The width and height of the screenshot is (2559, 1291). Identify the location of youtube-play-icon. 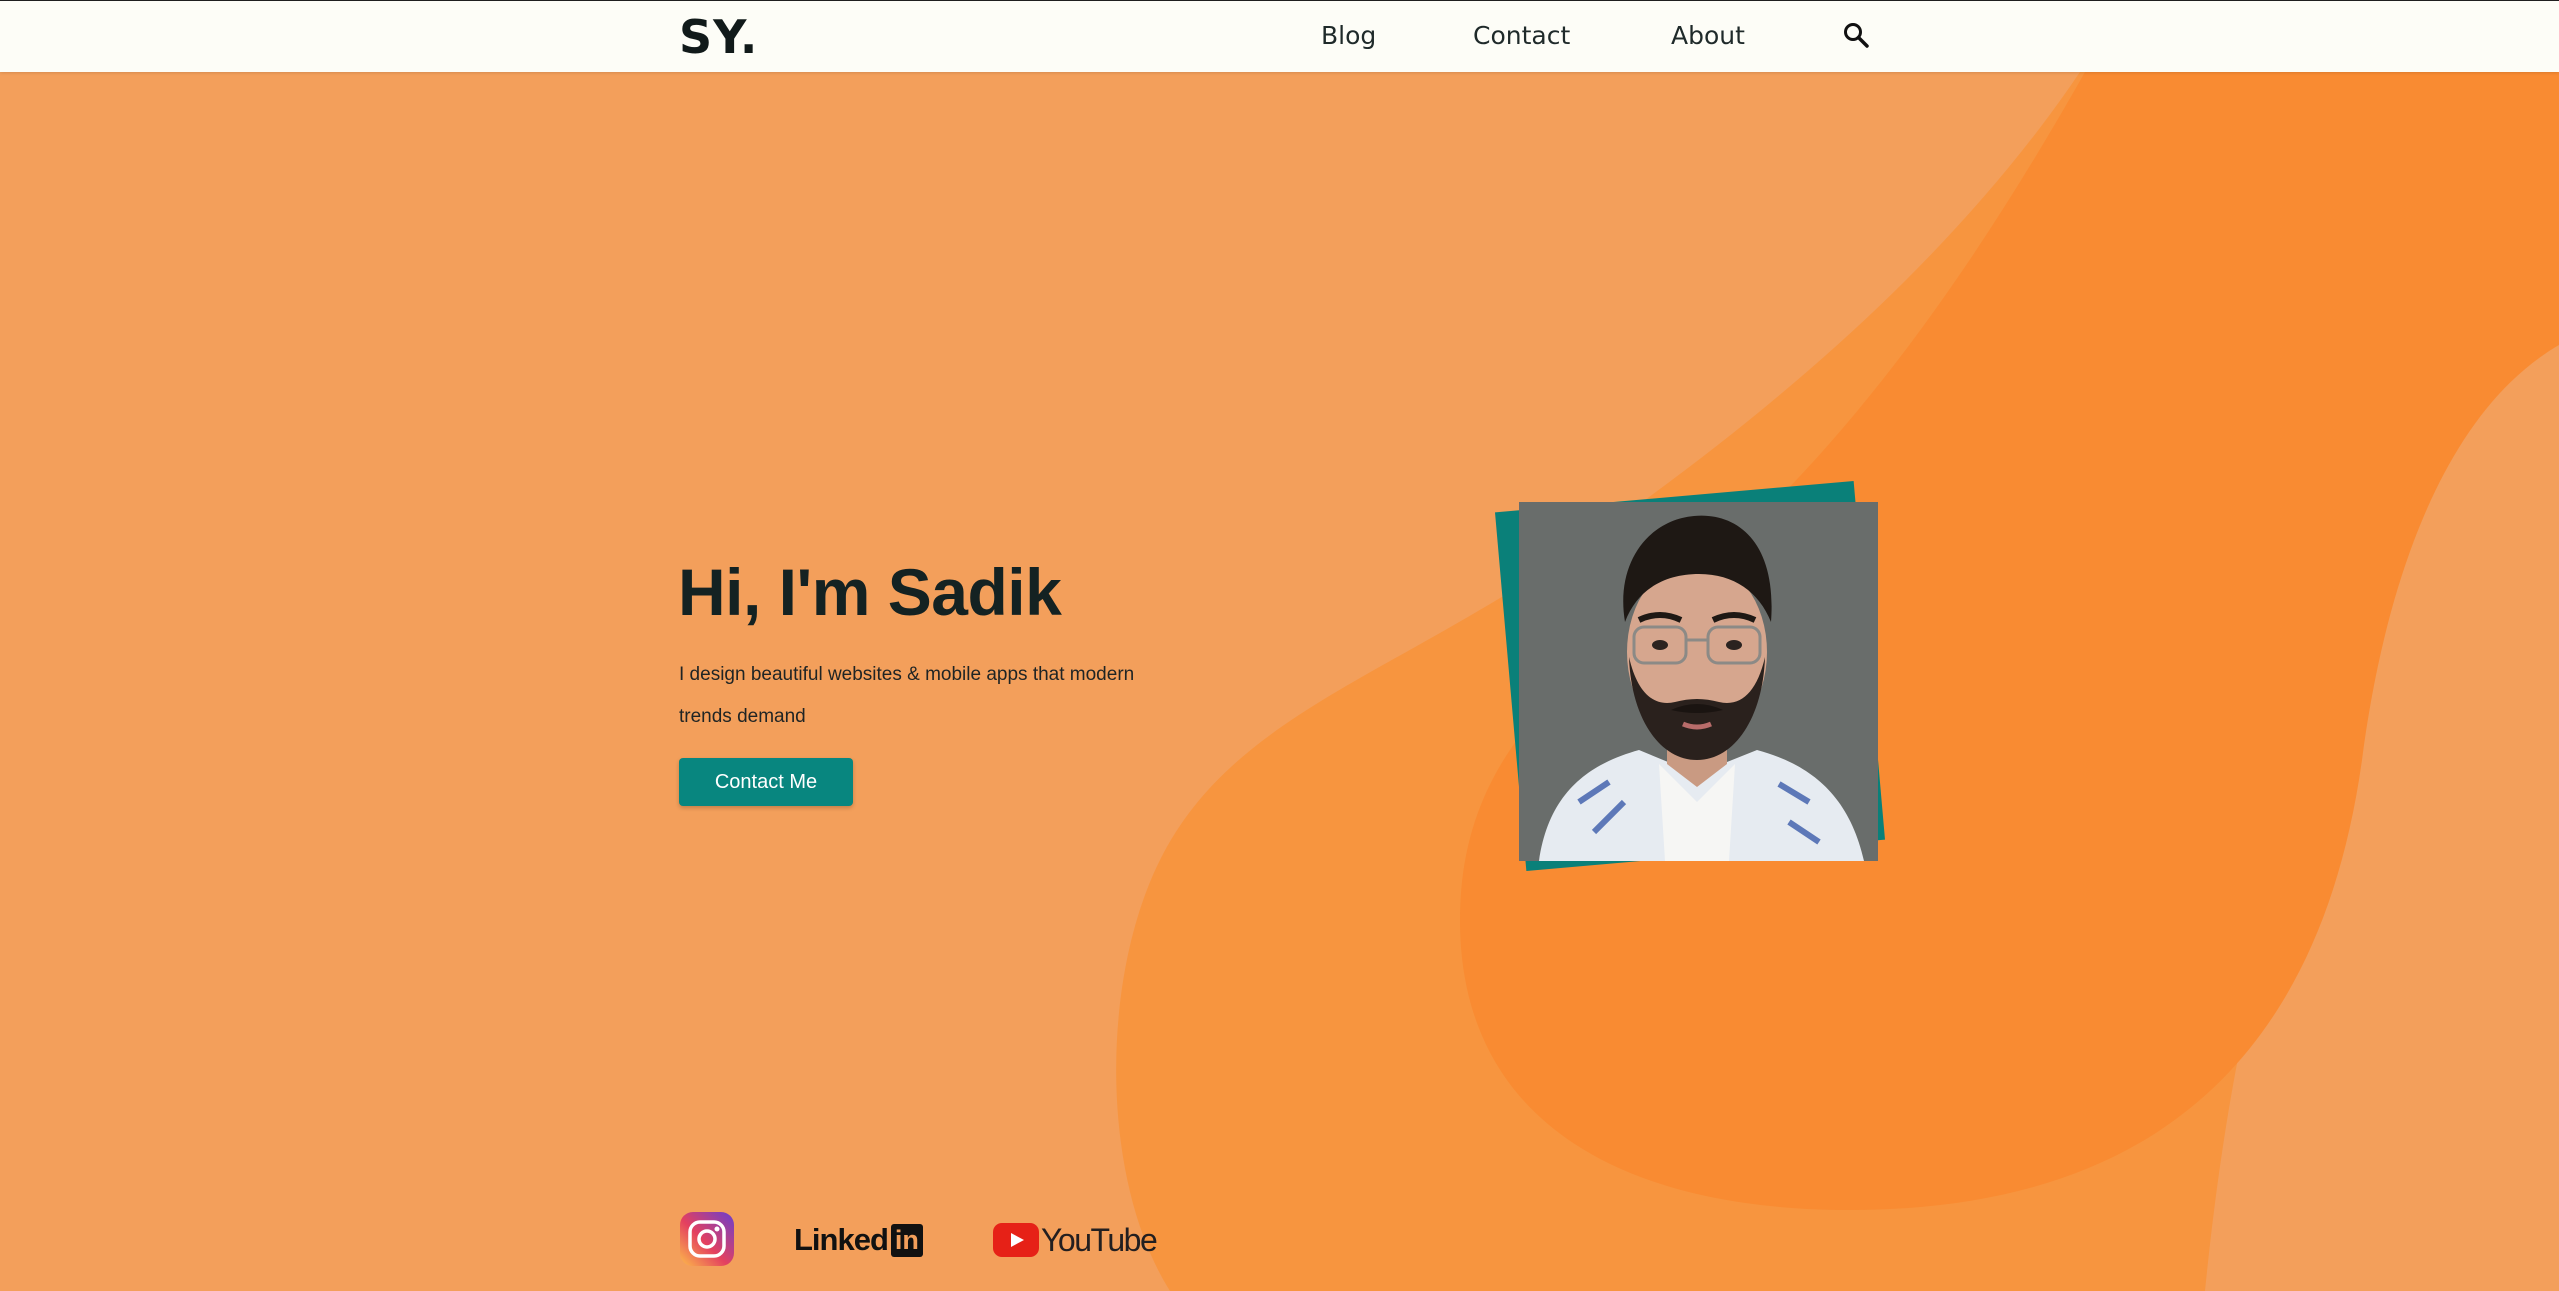
(1016, 1240).